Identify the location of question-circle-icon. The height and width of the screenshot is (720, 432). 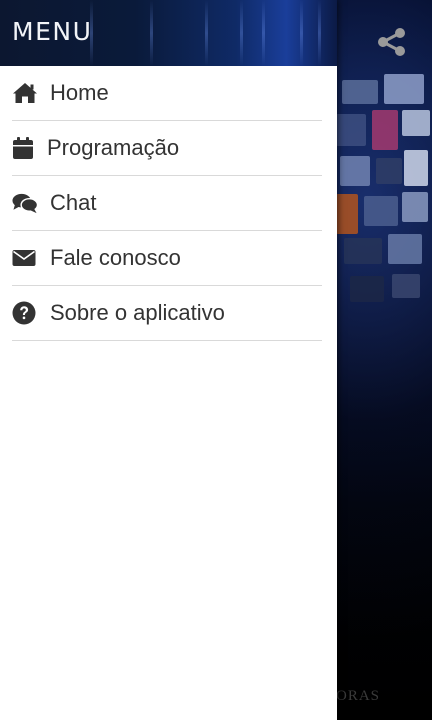
(25, 313).